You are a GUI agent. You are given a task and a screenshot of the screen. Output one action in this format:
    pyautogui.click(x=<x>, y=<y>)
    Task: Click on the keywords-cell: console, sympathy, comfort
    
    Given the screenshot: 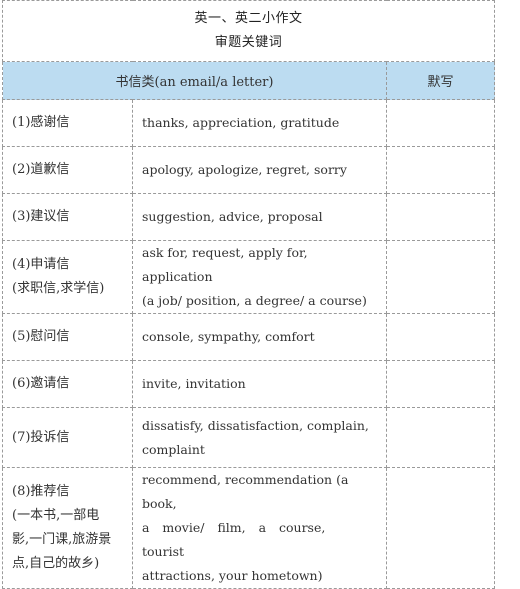 What is the action you would take?
    pyautogui.click(x=259, y=337)
    